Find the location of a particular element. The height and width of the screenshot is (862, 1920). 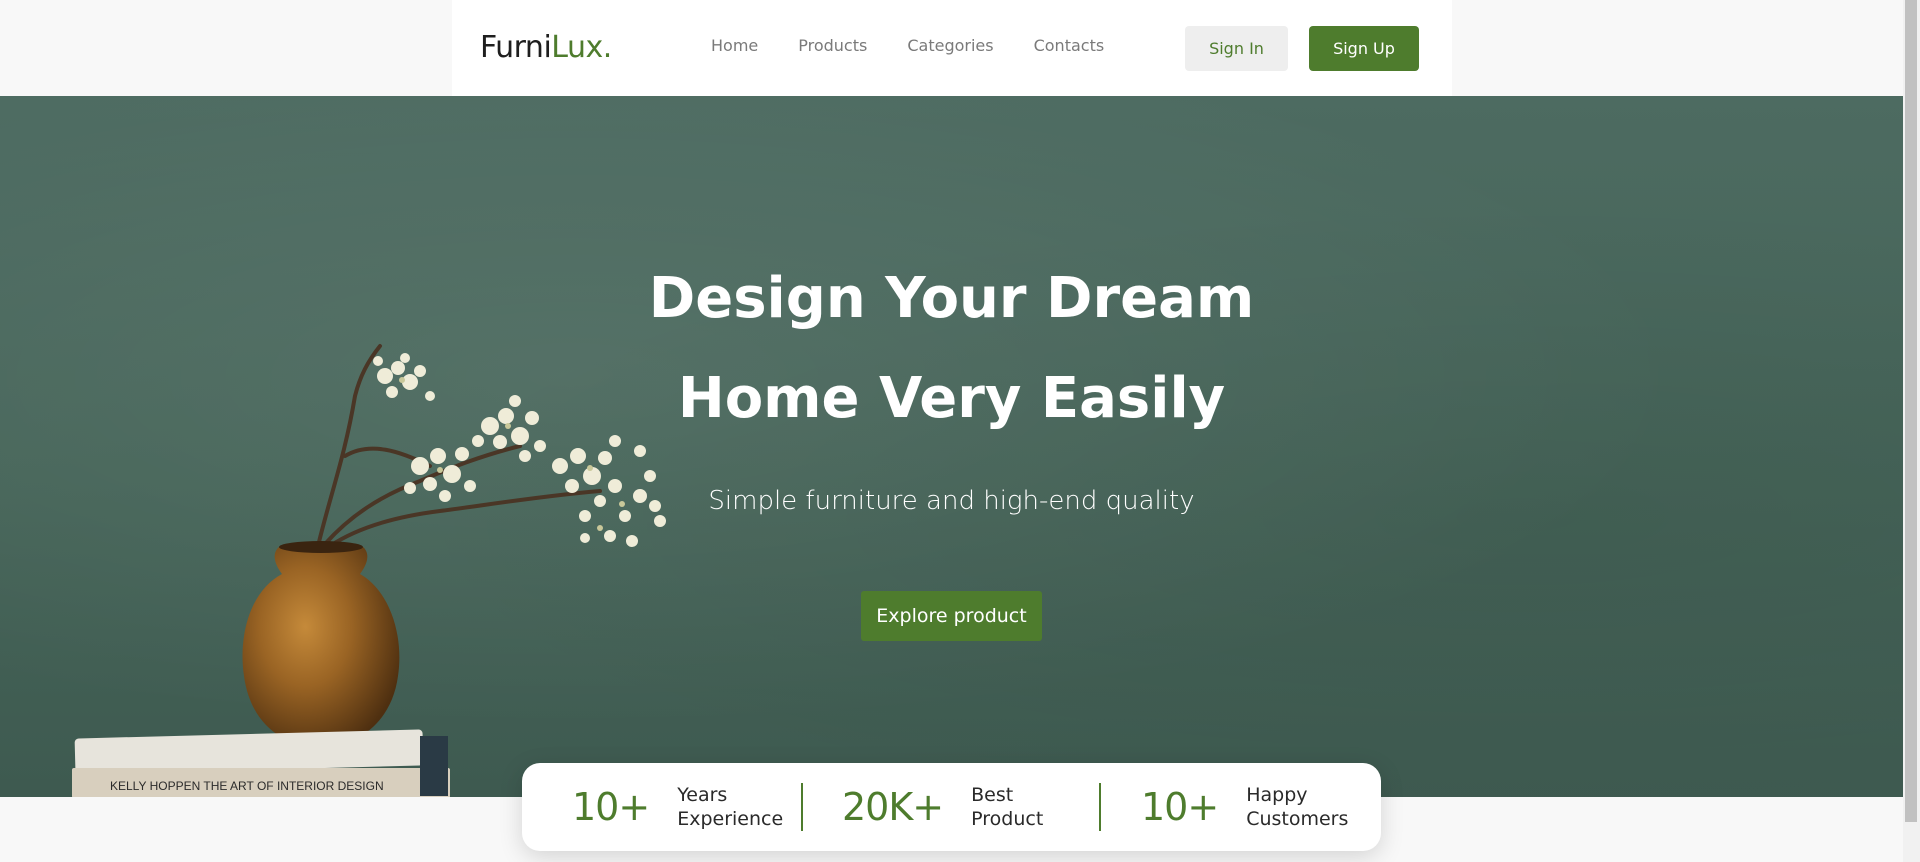

nav-link-categories: Categories is located at coordinates (950, 45).